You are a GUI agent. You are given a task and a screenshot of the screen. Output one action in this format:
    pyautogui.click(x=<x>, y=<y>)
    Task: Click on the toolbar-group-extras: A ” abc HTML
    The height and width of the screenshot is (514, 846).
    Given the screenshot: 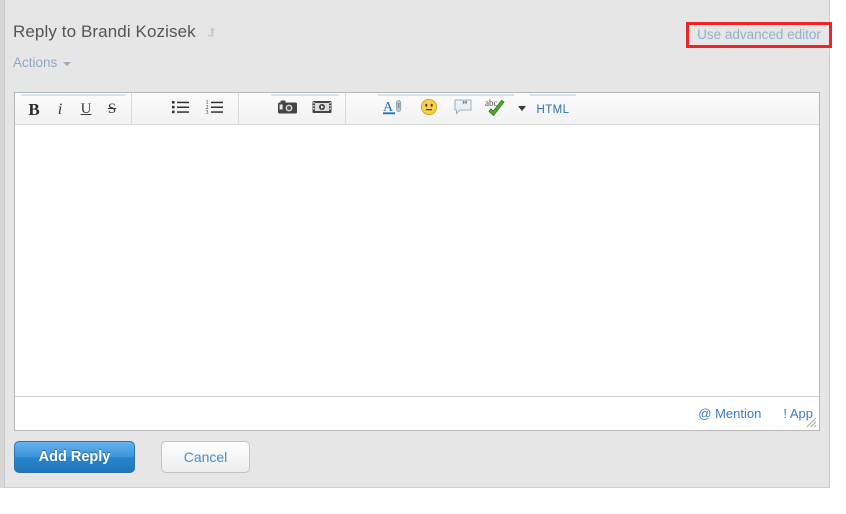 What is the action you would take?
    pyautogui.click(x=477, y=108)
    